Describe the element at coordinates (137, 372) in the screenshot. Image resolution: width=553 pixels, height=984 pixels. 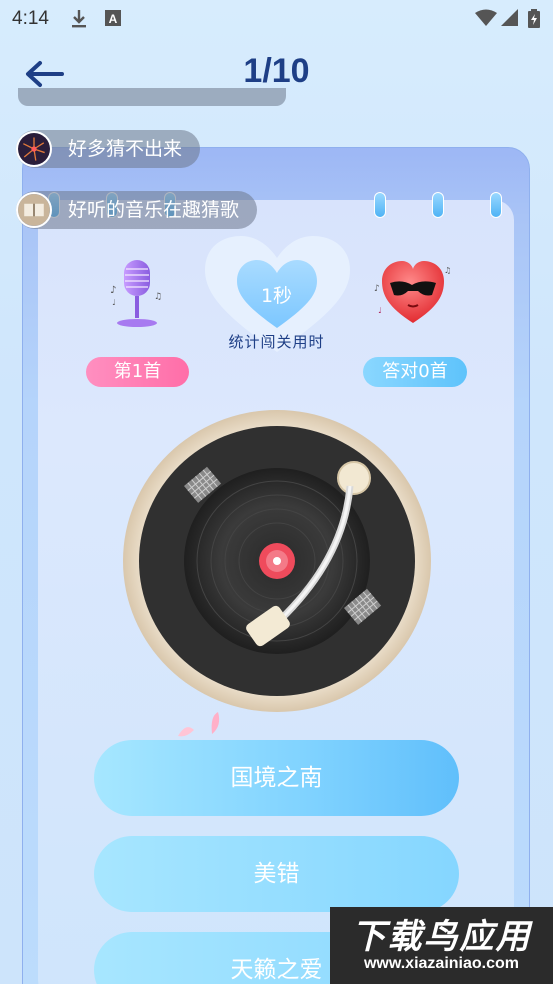
I see `current-song-pill: 第1首` at that location.